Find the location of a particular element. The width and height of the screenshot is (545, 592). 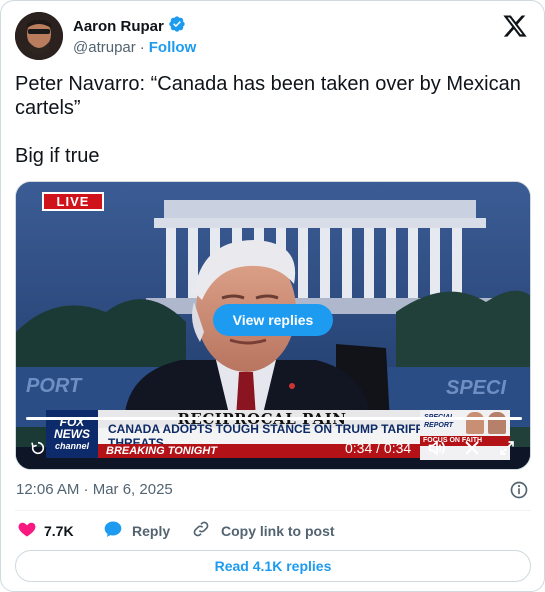

video-progress-bar is located at coordinates (274, 418).